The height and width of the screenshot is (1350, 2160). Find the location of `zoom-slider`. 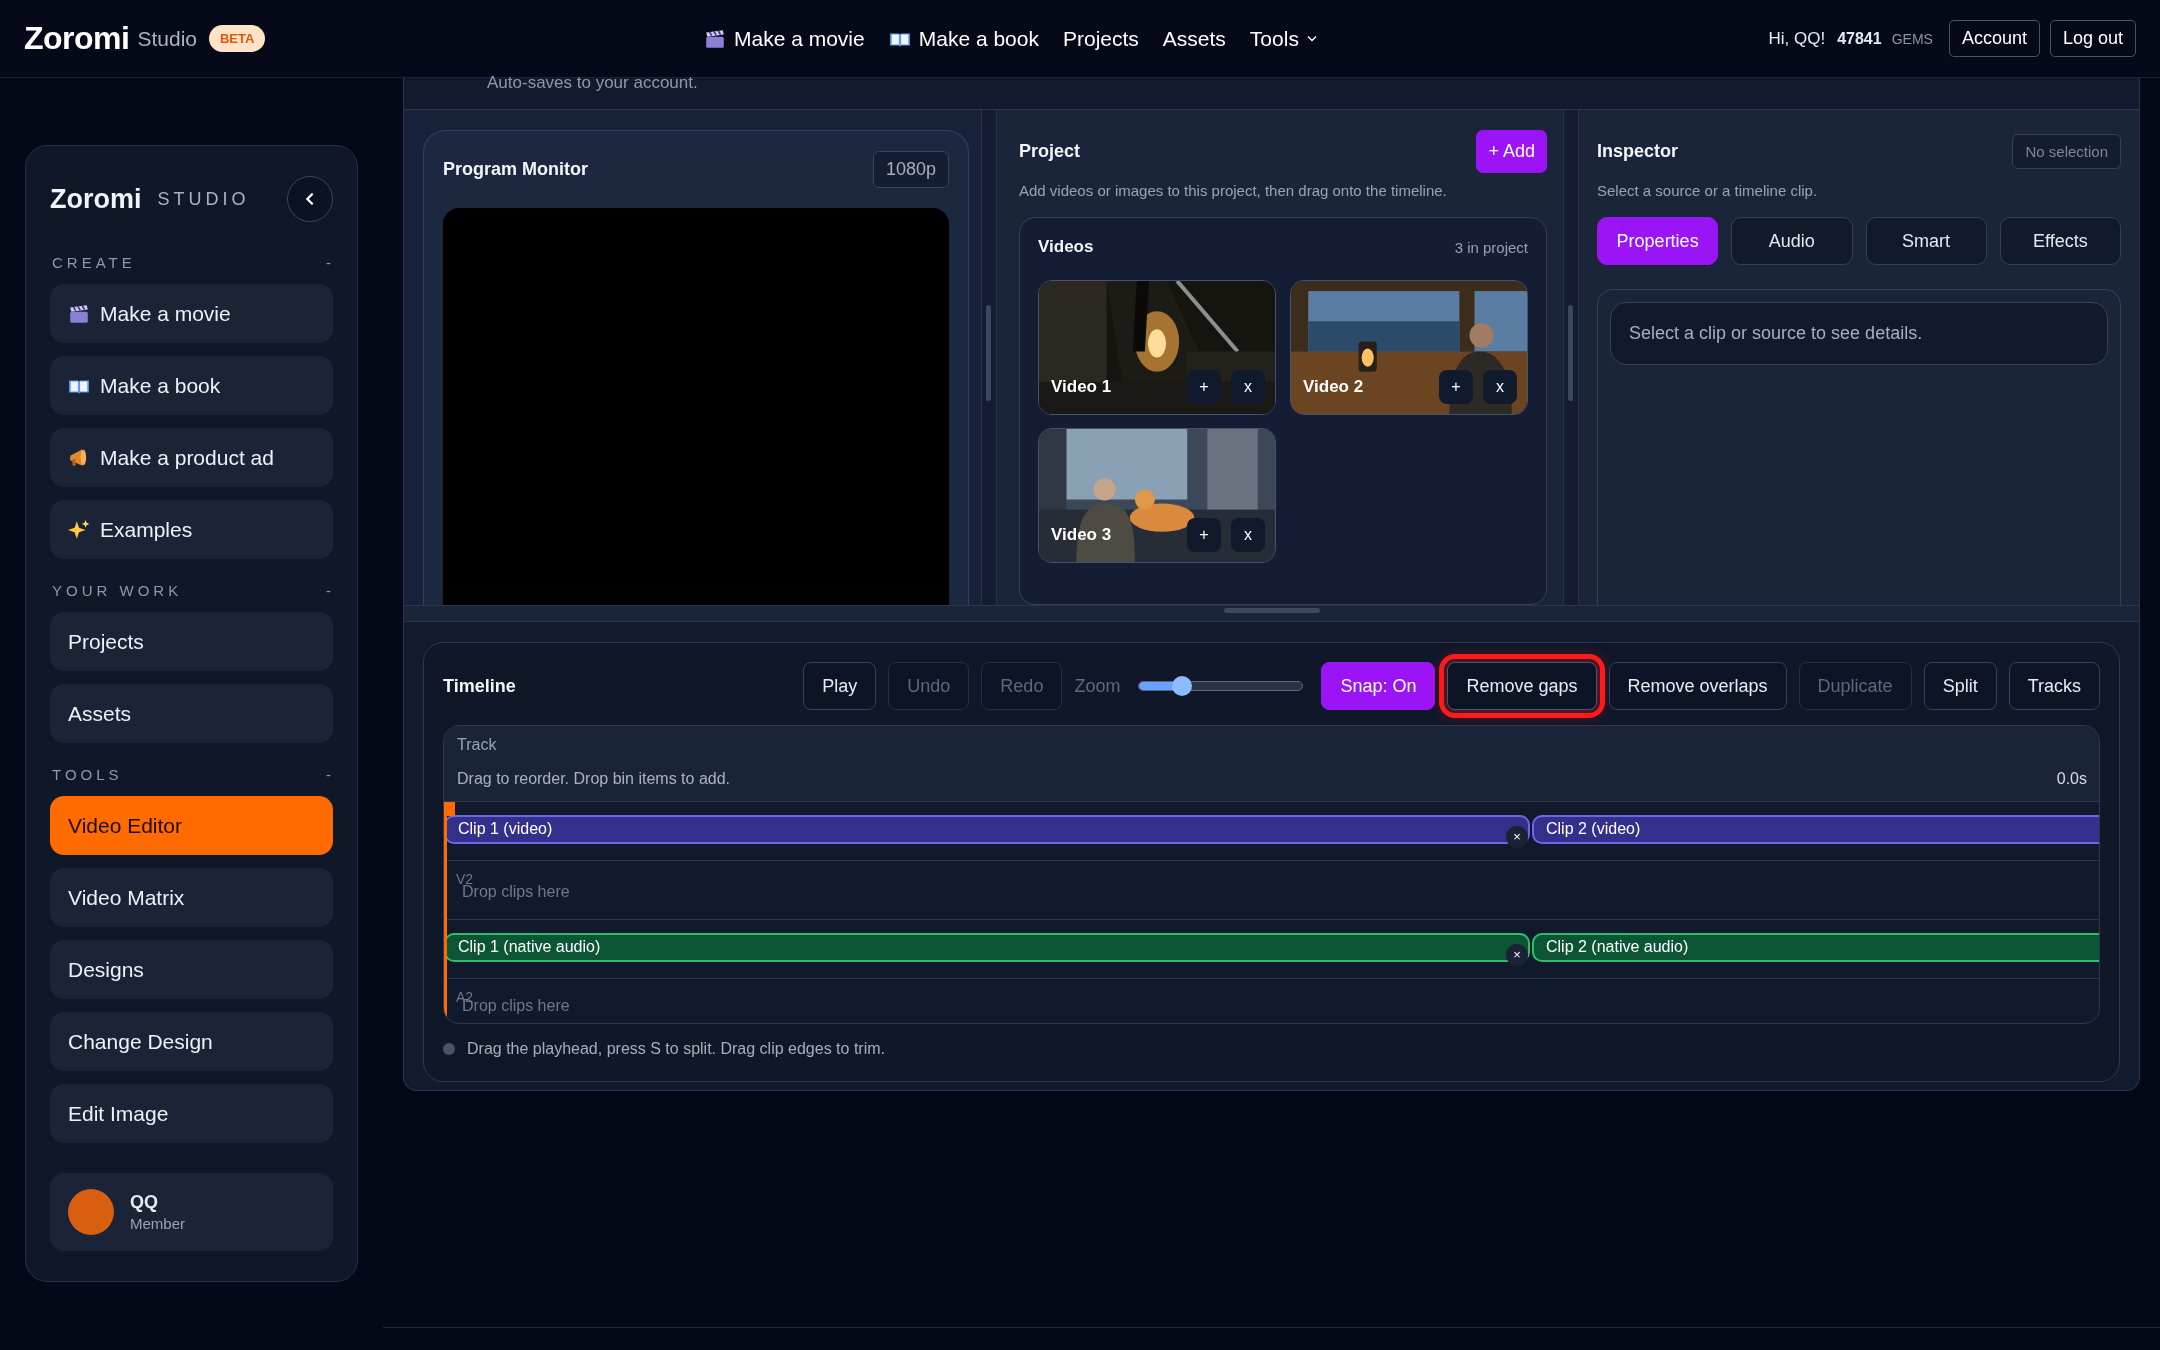

zoom-slider is located at coordinates (1221, 686).